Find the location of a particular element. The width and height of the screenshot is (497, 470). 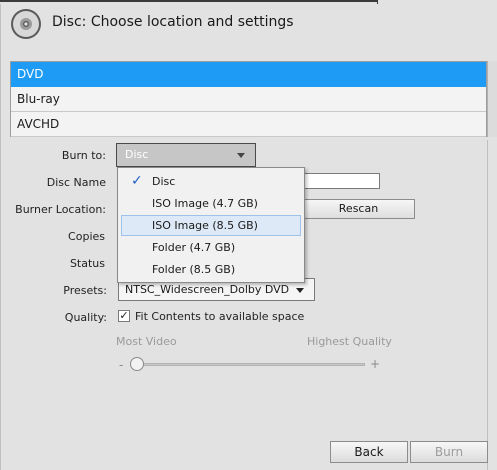

menu-item-label: ISO Image (8.5 GB) is located at coordinates (205, 225).